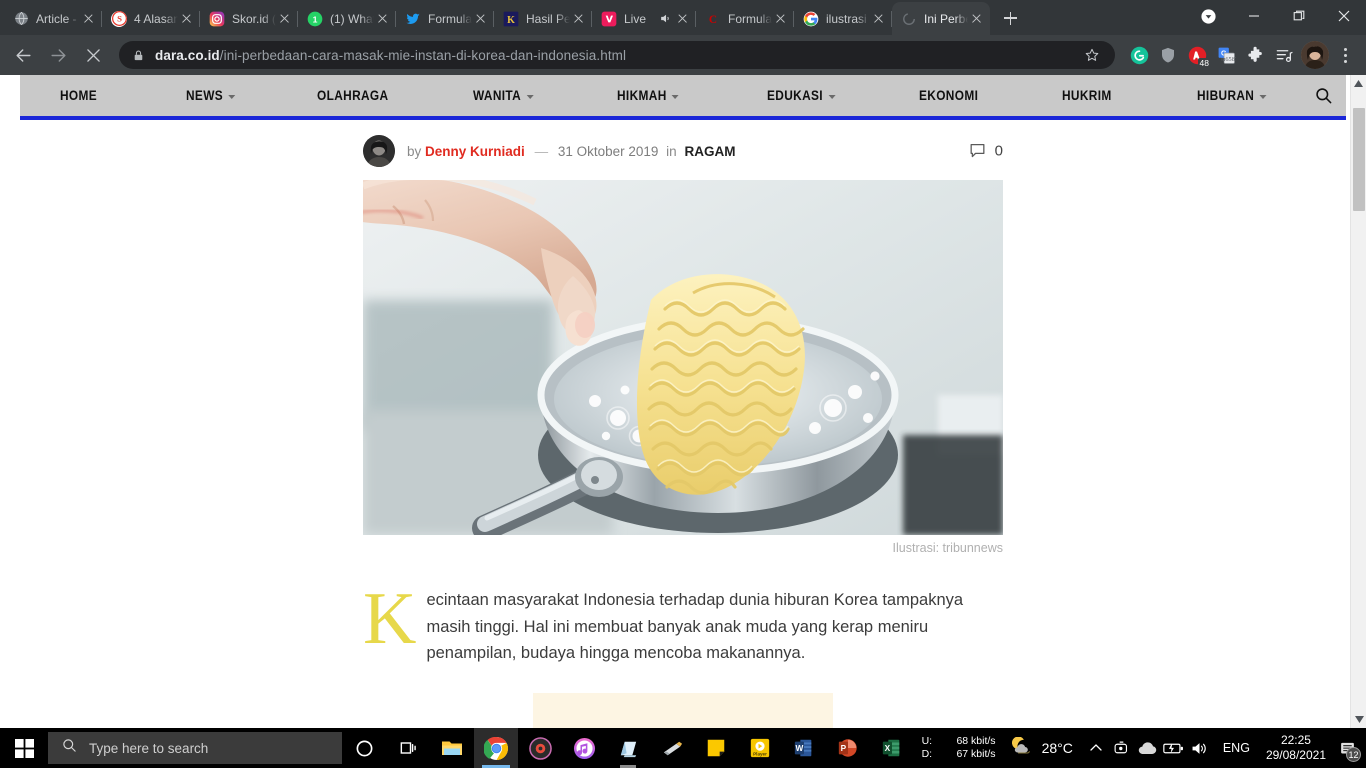 This screenshot has width=1366, height=768. Describe the element at coordinates (1359, 159) in the screenshot. I see `scrollbar-thumb` at that location.